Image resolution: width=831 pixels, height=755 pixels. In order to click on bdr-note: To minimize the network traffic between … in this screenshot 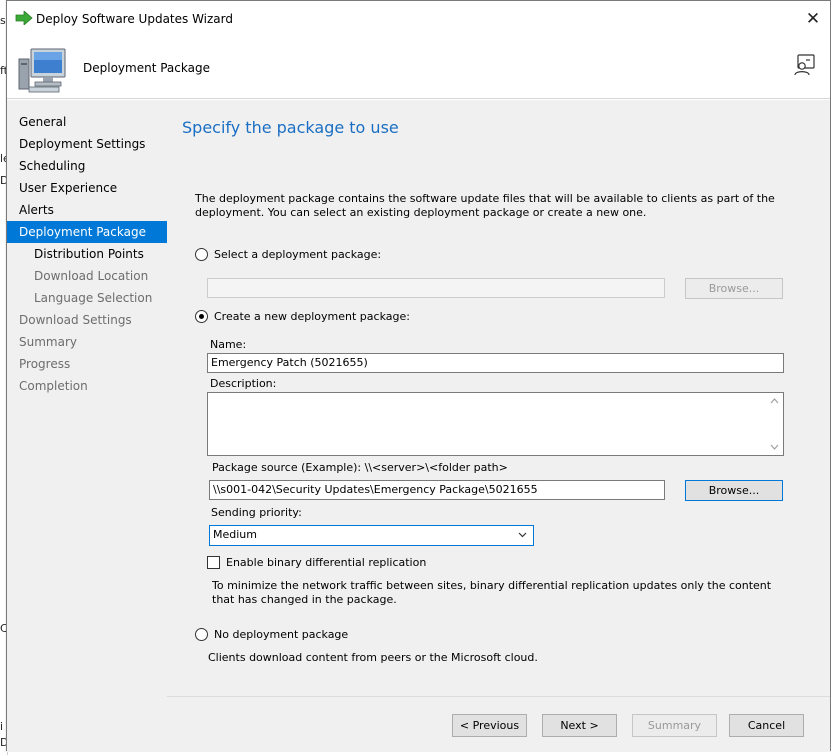, I will do `click(492, 592)`.